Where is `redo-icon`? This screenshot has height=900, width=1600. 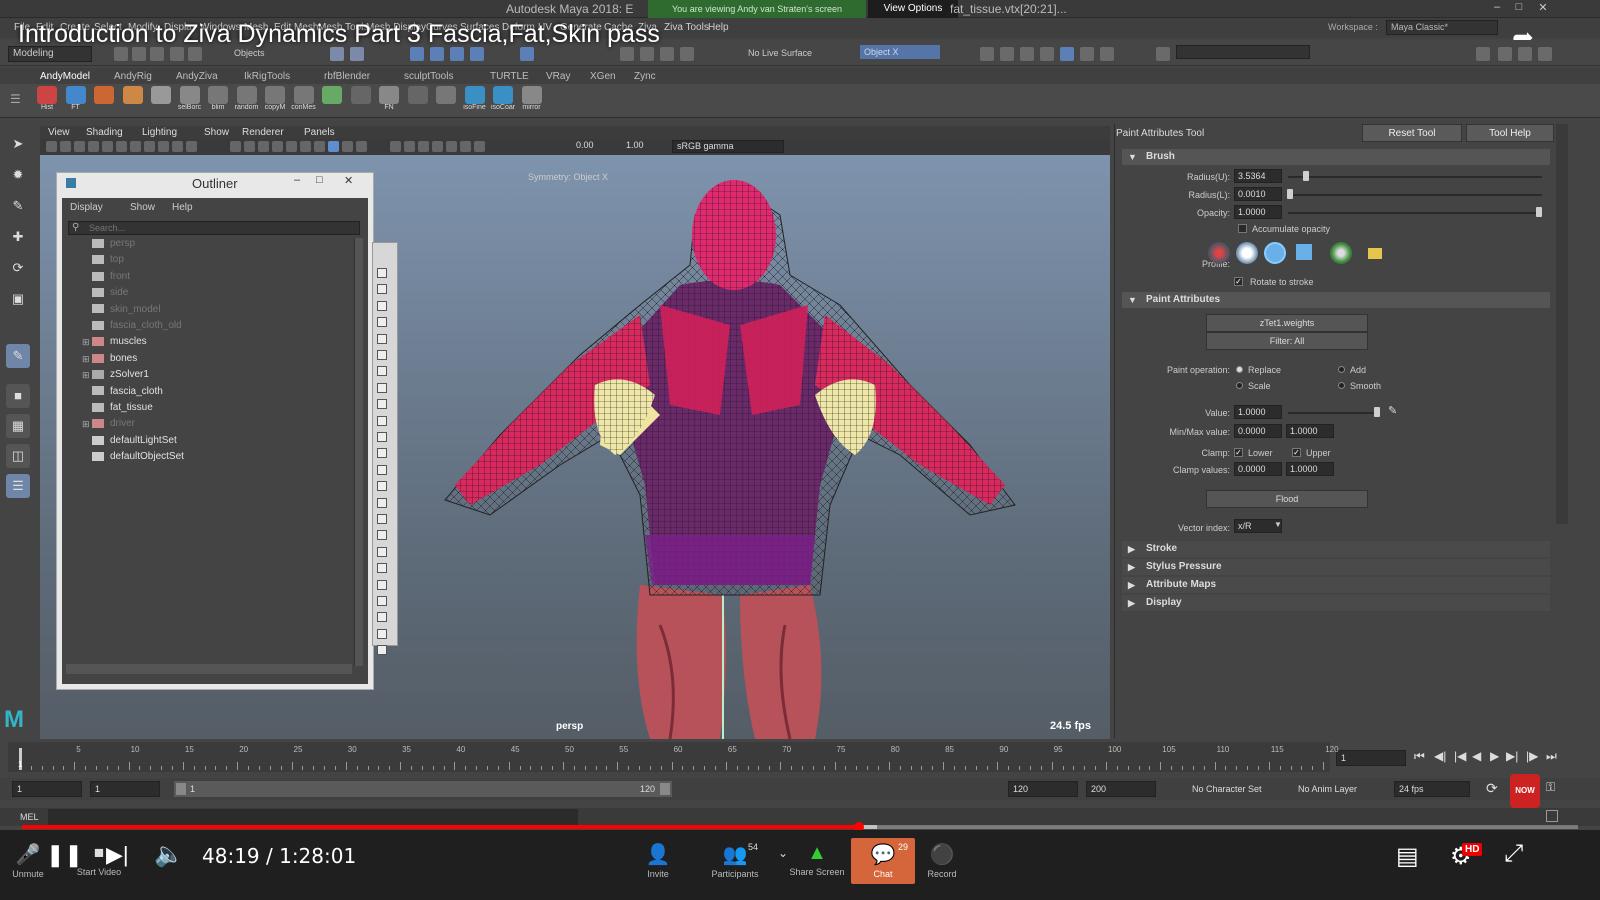
redo-icon is located at coordinates (195, 54).